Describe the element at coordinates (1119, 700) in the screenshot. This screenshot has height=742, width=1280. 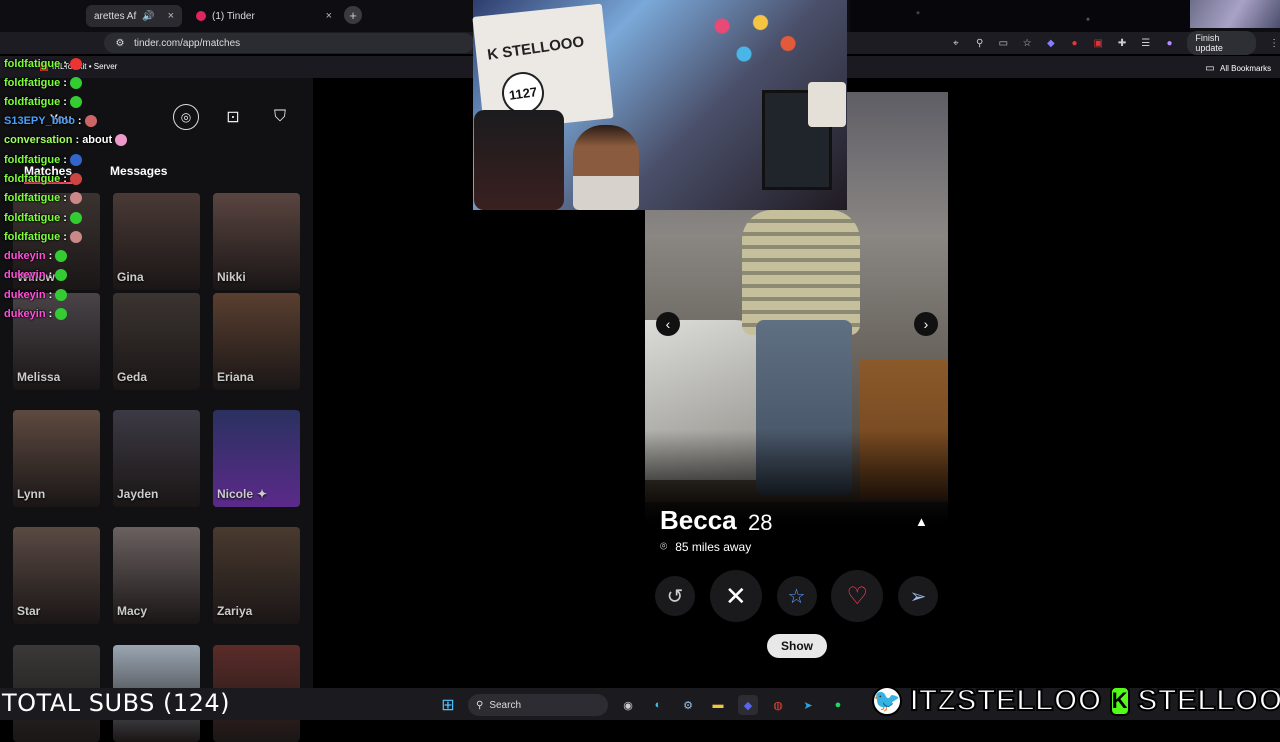
I see `kick-logo-icon: K` at that location.